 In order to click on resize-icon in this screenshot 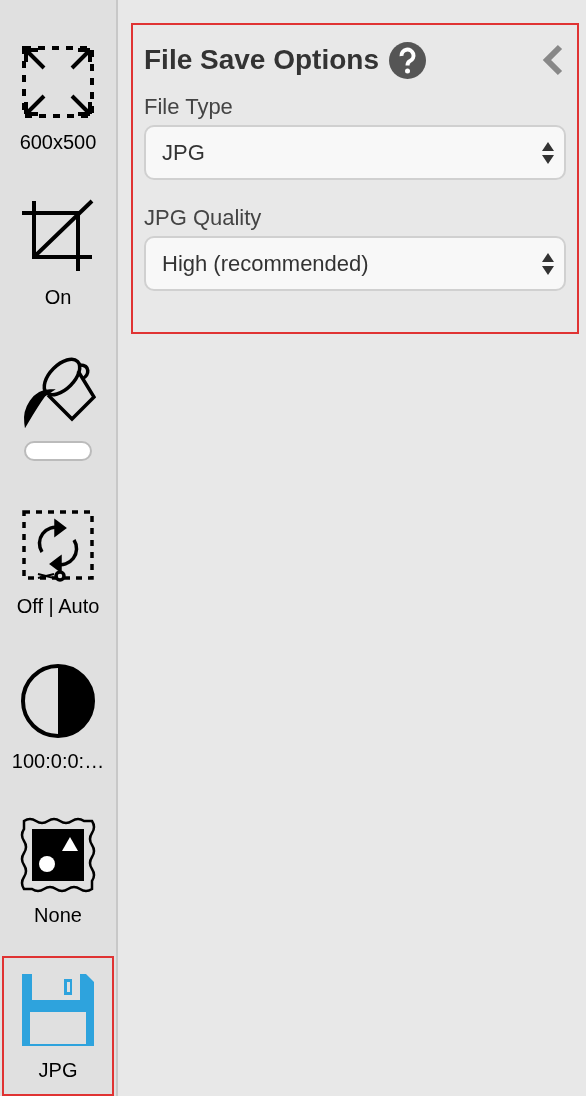, I will do `click(58, 81)`.